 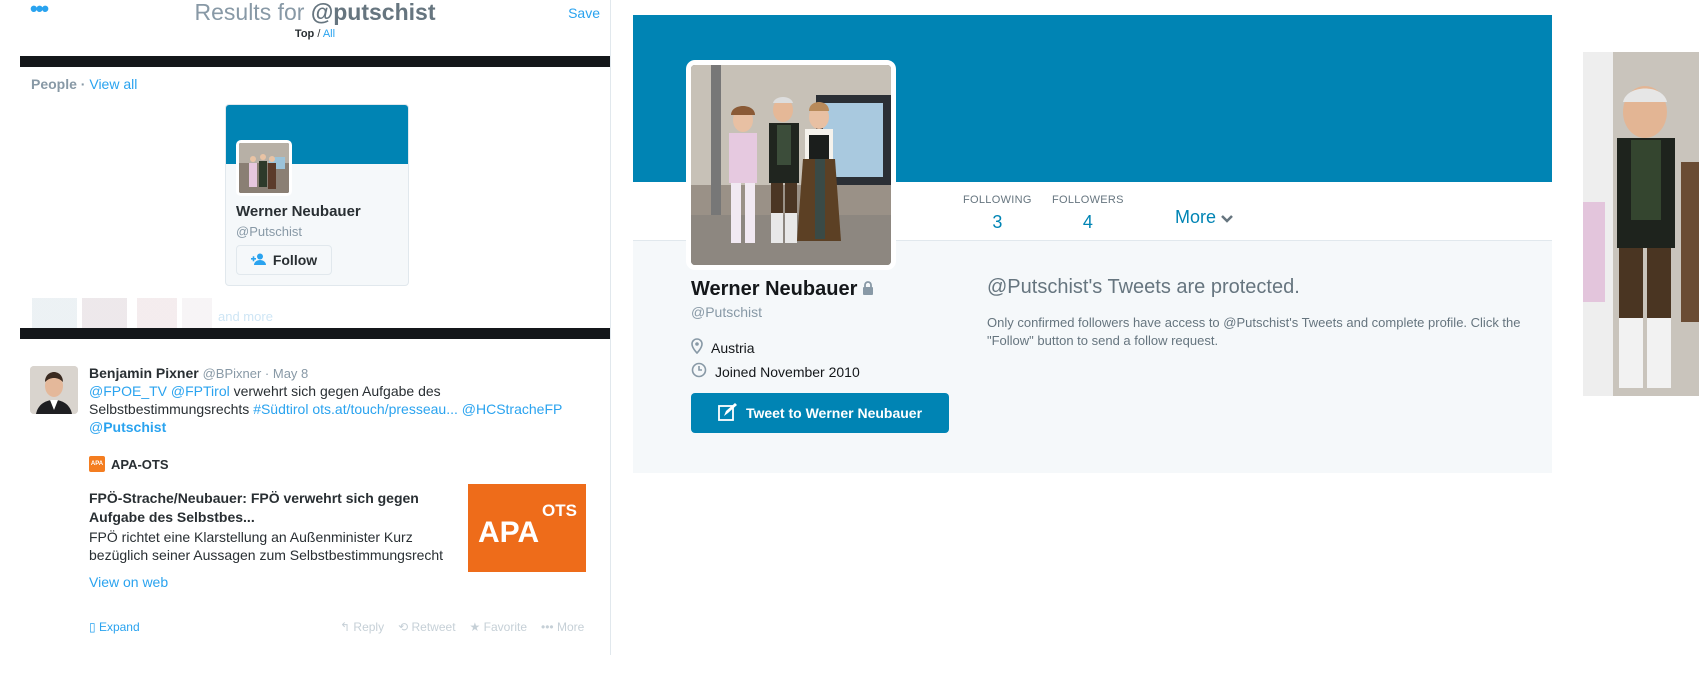 What do you see at coordinates (403, 627) in the screenshot?
I see `retweet-icon: ⟲` at bounding box center [403, 627].